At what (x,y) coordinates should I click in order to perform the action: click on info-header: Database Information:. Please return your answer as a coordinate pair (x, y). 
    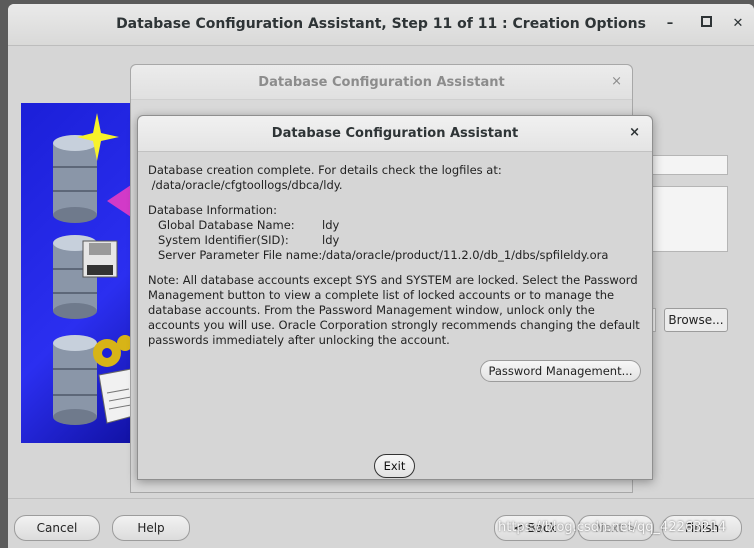
    Looking at the image, I should click on (212, 210).